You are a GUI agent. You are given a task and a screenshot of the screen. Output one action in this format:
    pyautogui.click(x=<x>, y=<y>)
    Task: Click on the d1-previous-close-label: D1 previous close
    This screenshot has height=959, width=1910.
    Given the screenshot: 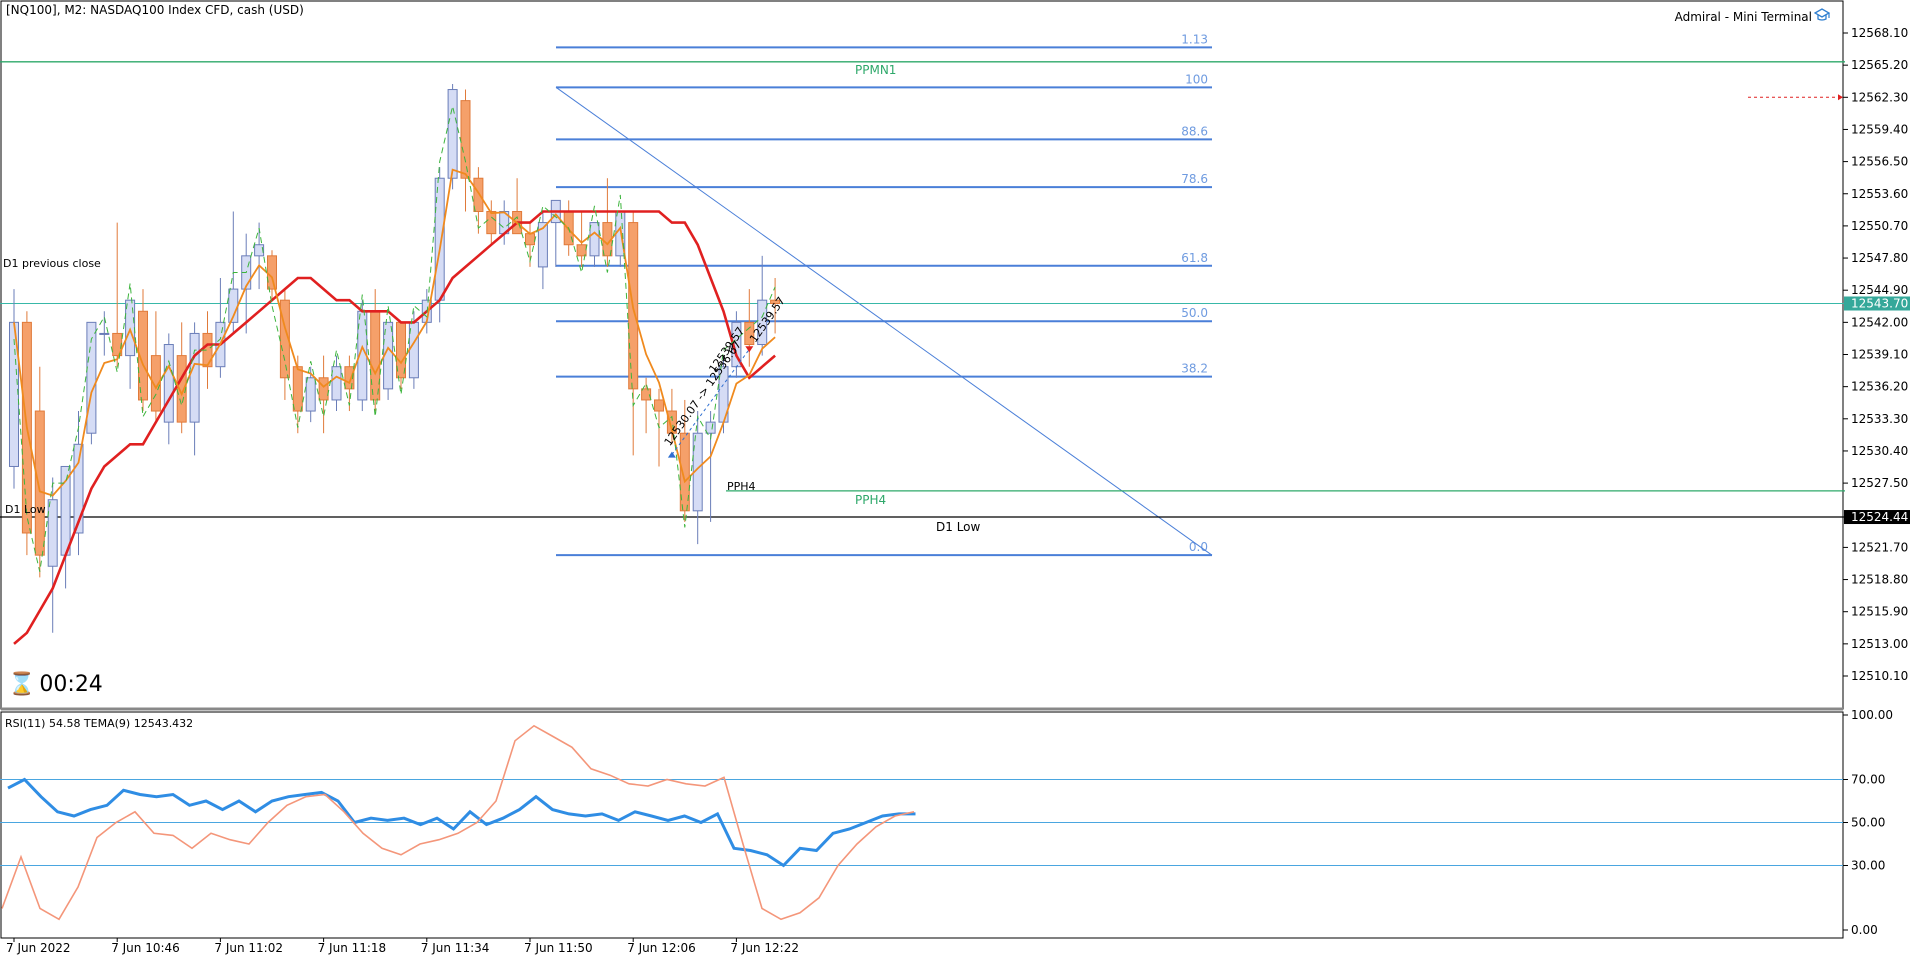 What is the action you would take?
    pyautogui.click(x=52, y=263)
    